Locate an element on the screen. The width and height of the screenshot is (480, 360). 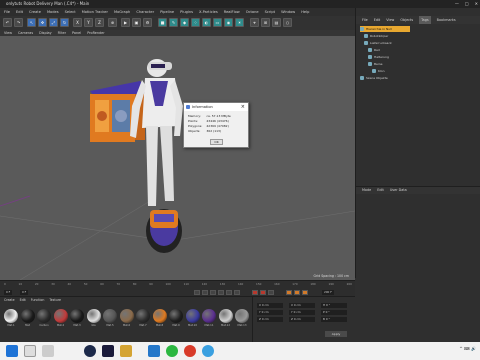
floor-icon: ▭ is located at coordinates (217, 22).